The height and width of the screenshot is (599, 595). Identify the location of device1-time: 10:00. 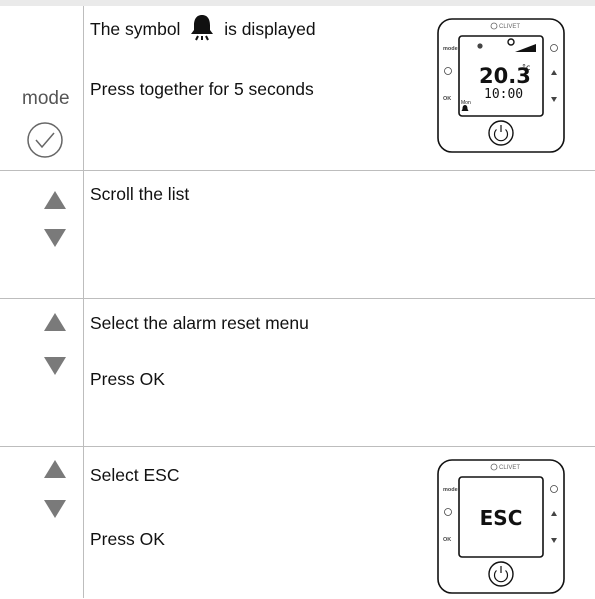
(503, 94).